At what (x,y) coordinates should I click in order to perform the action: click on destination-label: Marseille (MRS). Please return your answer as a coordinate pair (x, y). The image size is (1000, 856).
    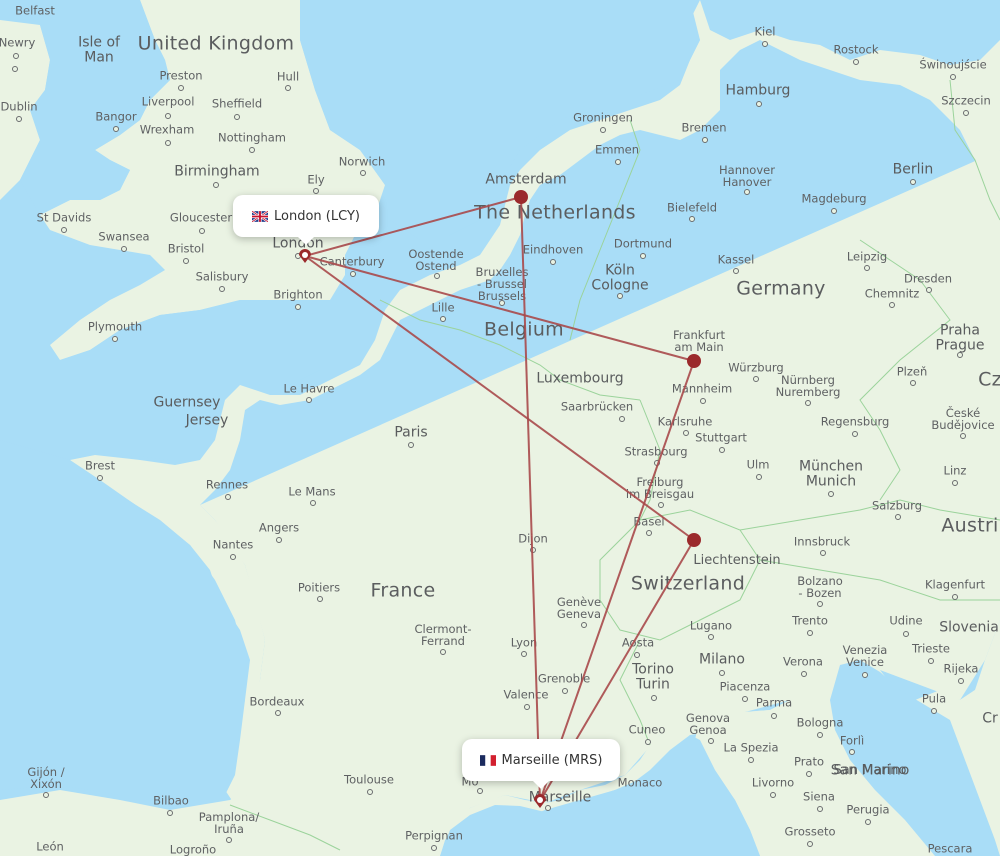
    Looking at the image, I should click on (552, 760).